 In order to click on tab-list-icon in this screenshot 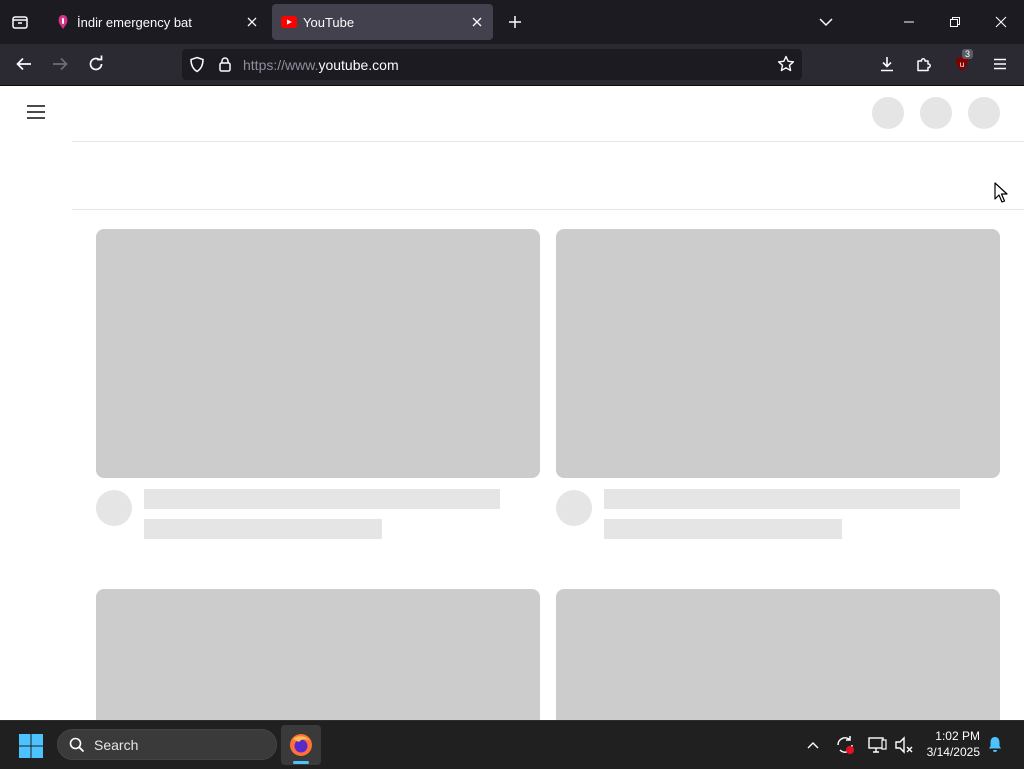, I will do `click(20, 22)`.